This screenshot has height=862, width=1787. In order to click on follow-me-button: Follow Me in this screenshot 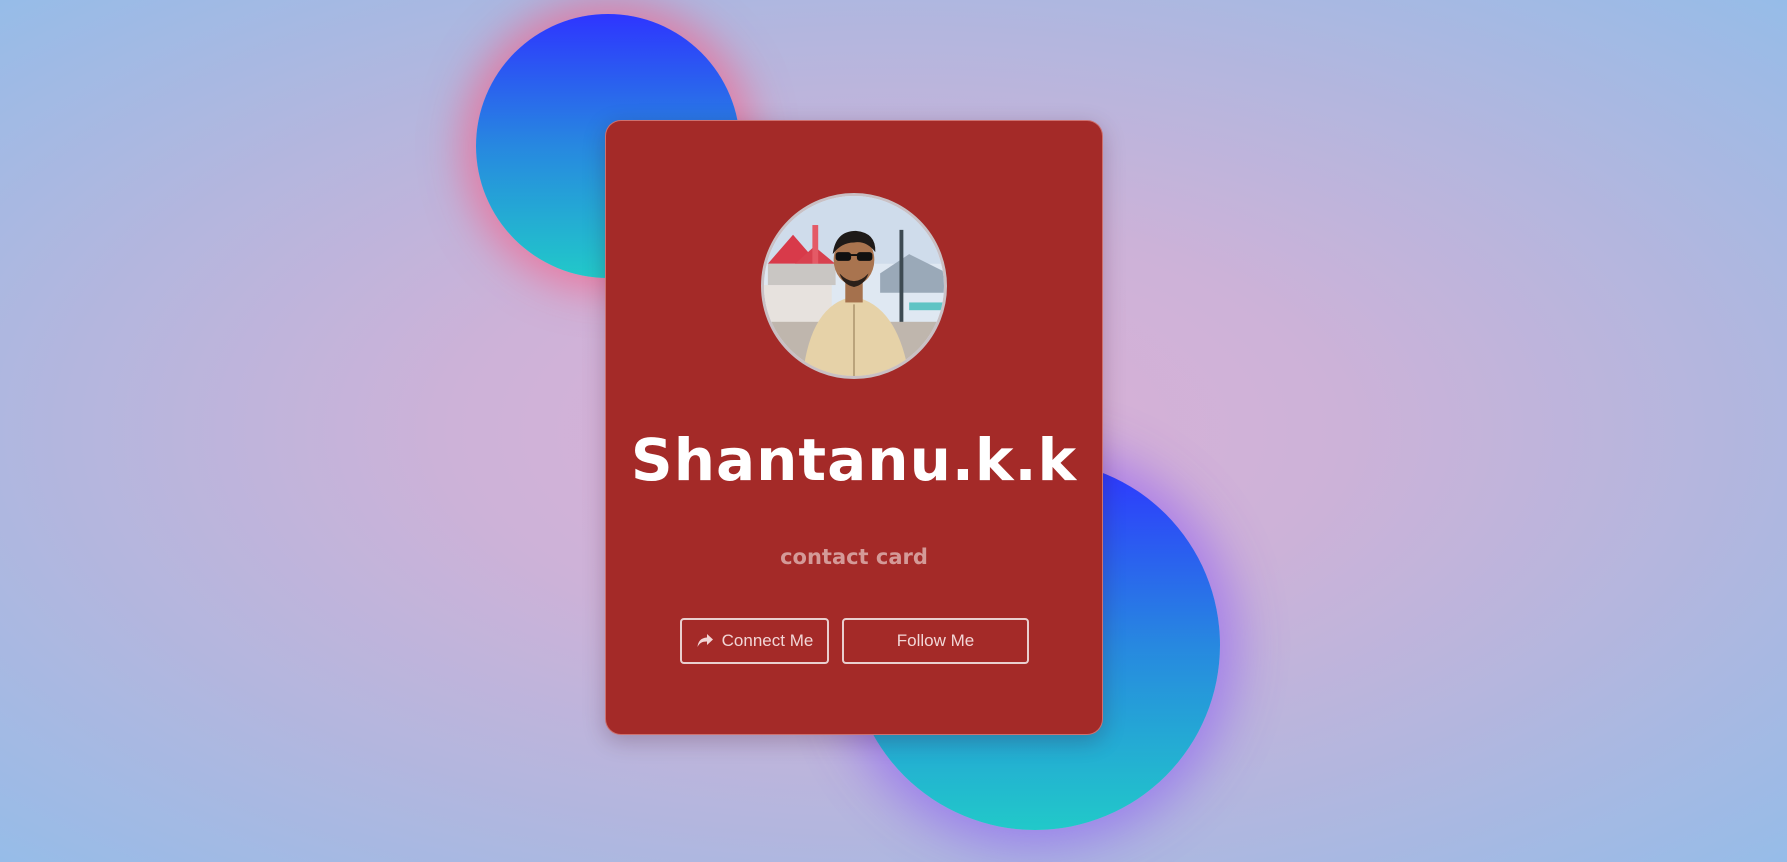, I will do `click(935, 641)`.